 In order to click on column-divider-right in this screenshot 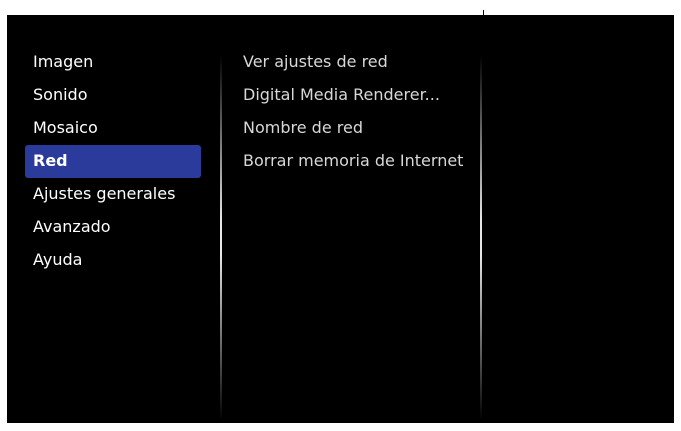, I will do `click(481, 237)`.